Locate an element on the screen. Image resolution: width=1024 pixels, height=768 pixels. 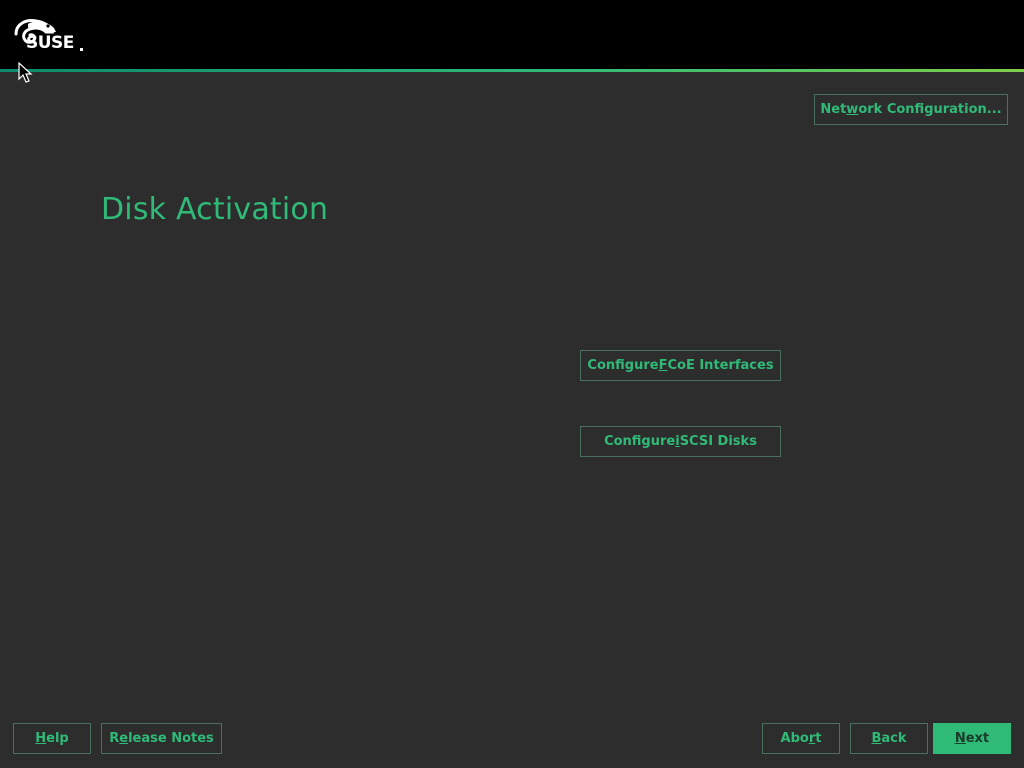
button-label-post: lease Notes is located at coordinates (171, 738).